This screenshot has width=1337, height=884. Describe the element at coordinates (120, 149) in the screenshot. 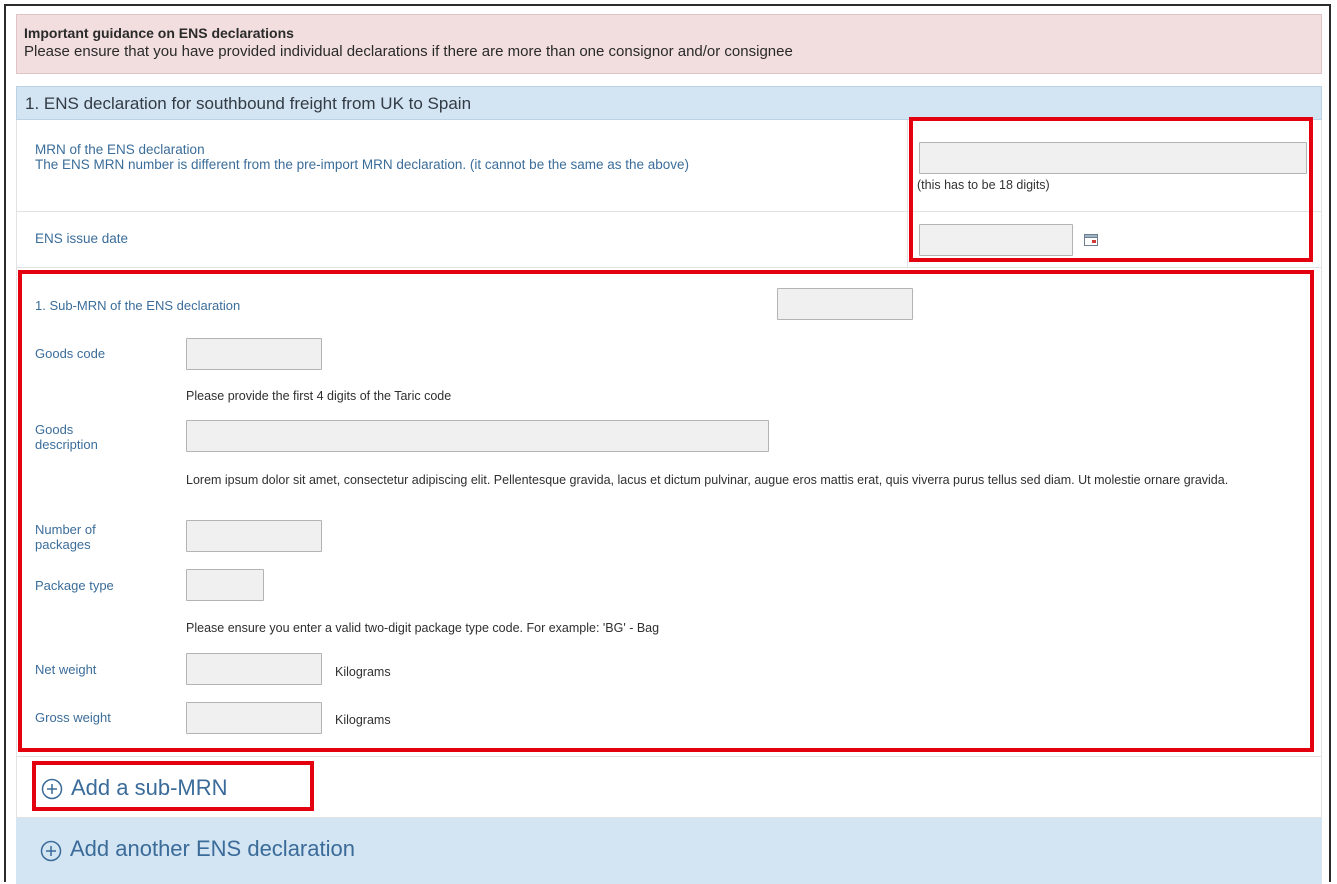

I see `mrn-label-title: MRN of the ENS declaration` at that location.